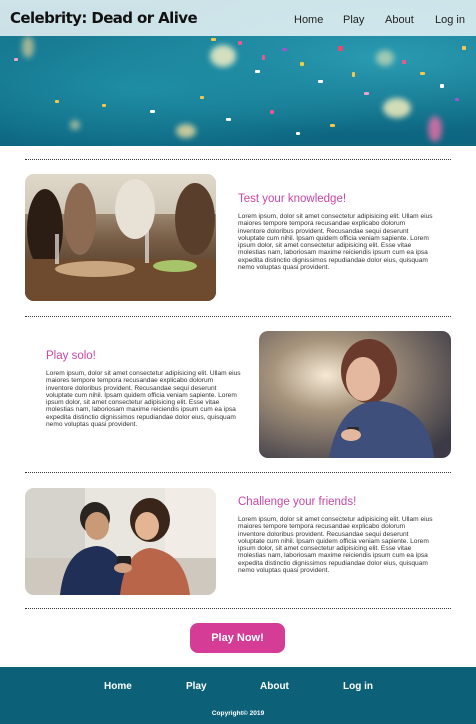  Describe the element at coordinates (353, 20) in the screenshot. I see `nav-play-link: Play` at that location.